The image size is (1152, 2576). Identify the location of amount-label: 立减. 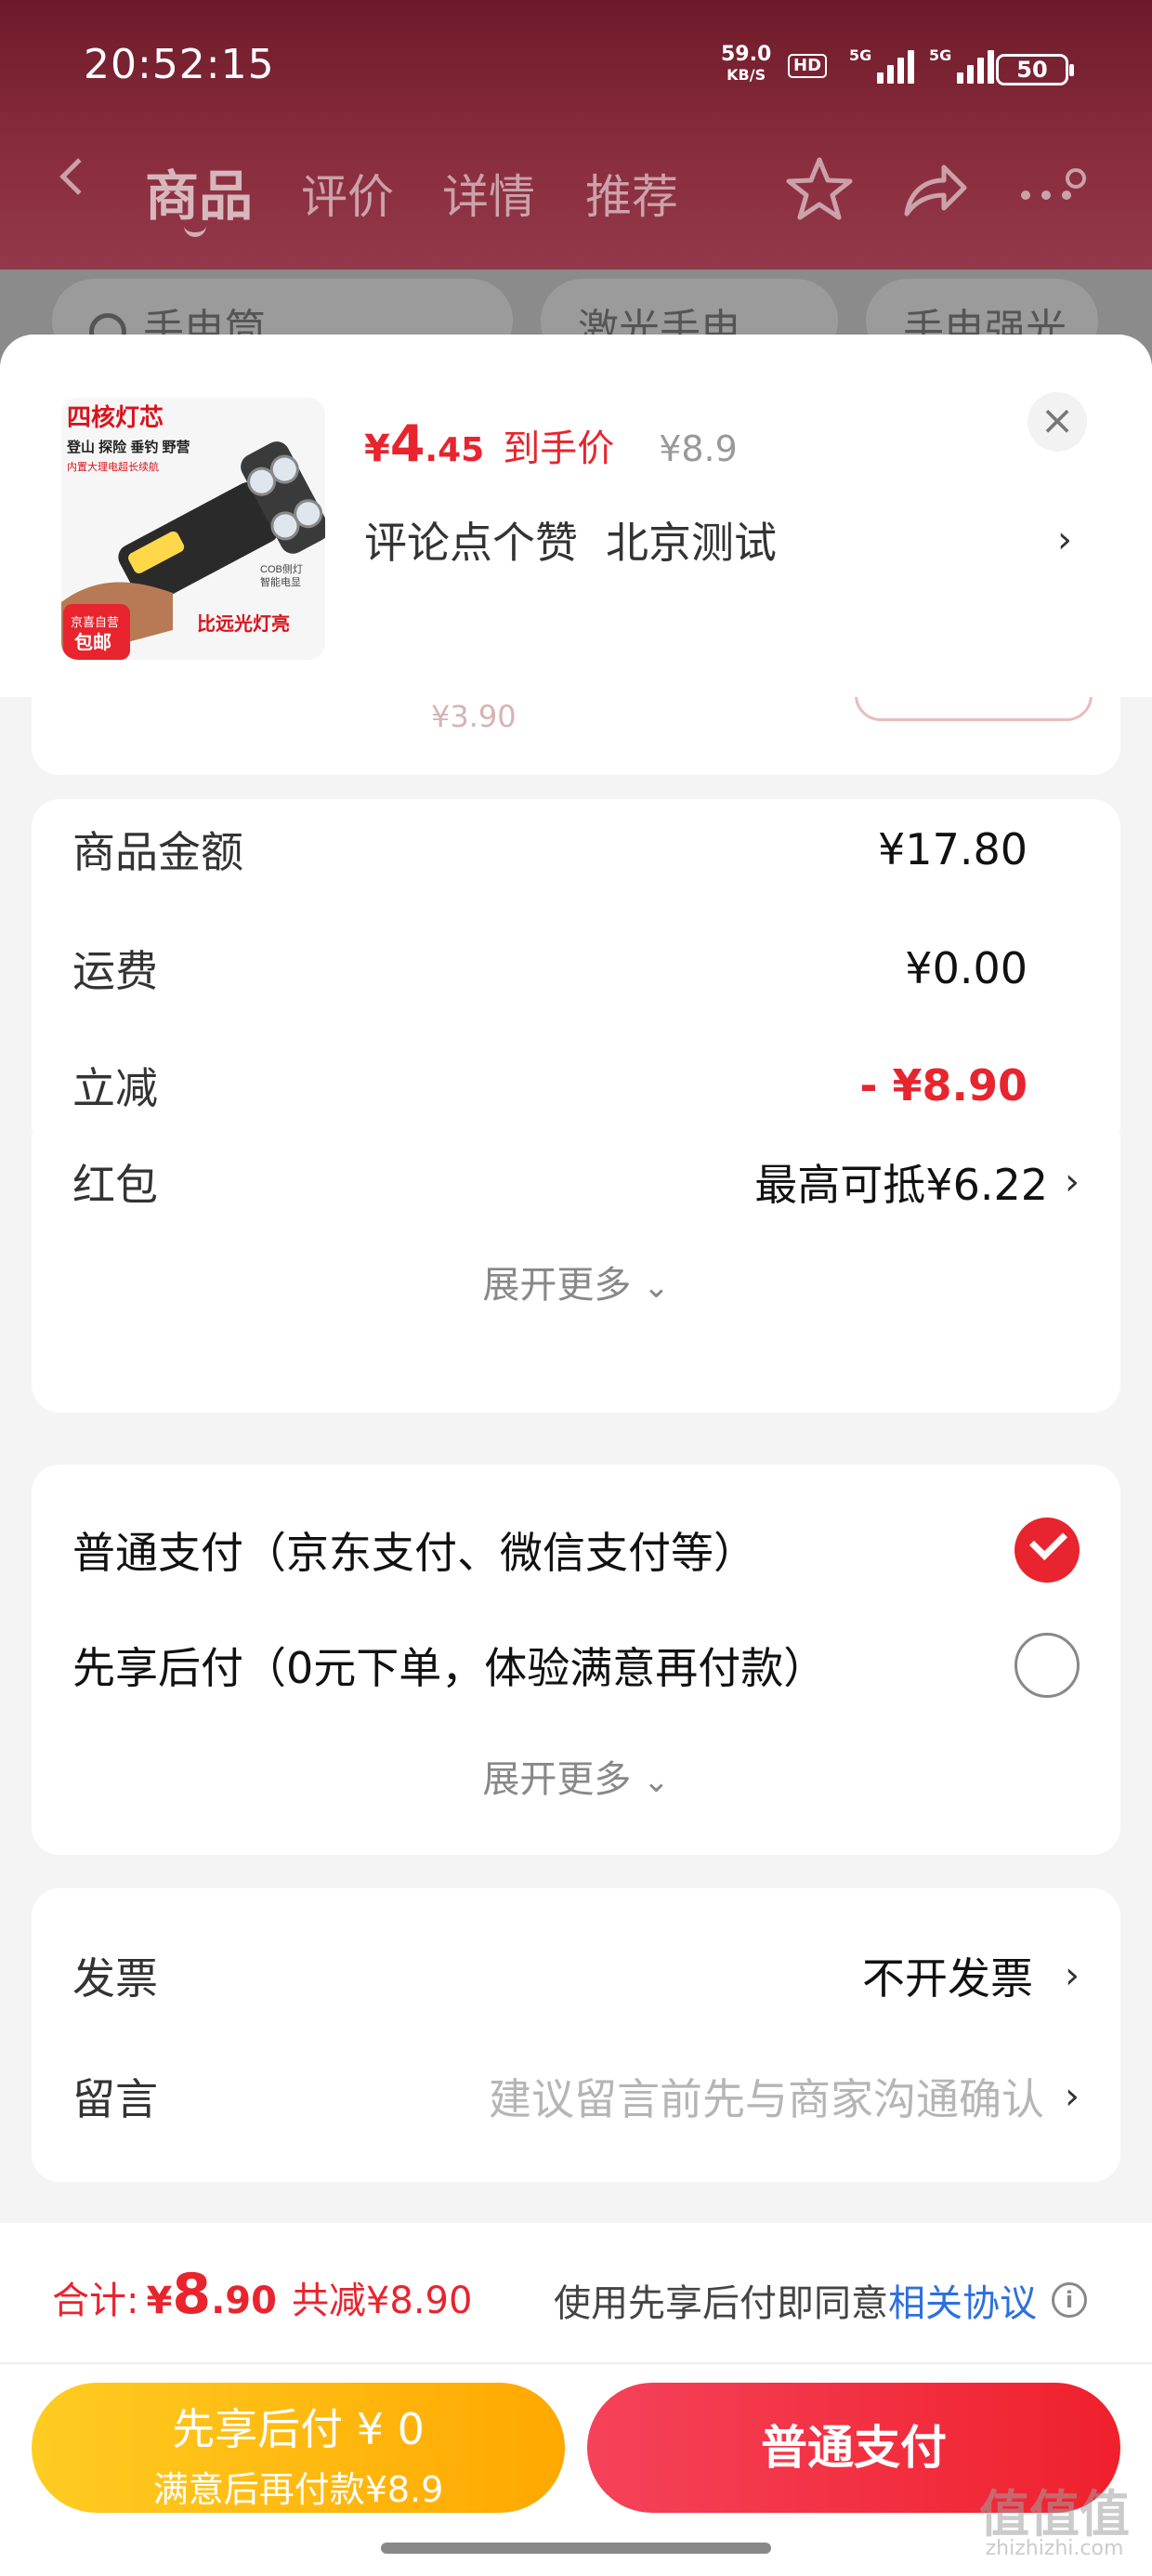
(115, 1088).